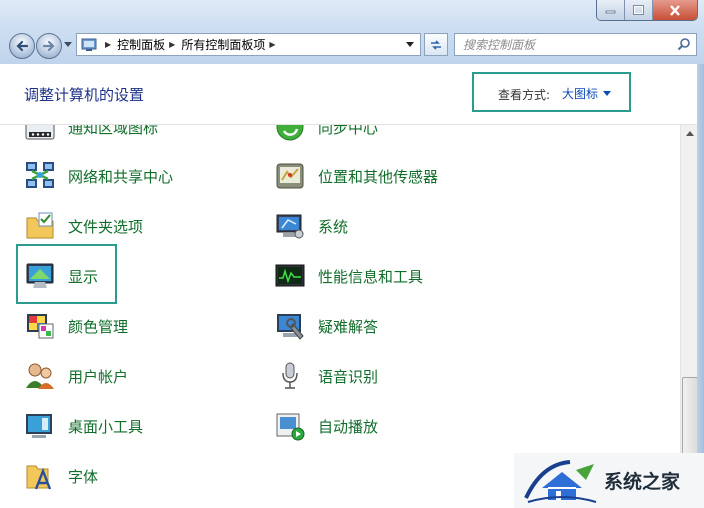 This screenshot has height=508, width=704. Describe the element at coordinates (40, 326) in the screenshot. I see `color-management-icon` at that location.